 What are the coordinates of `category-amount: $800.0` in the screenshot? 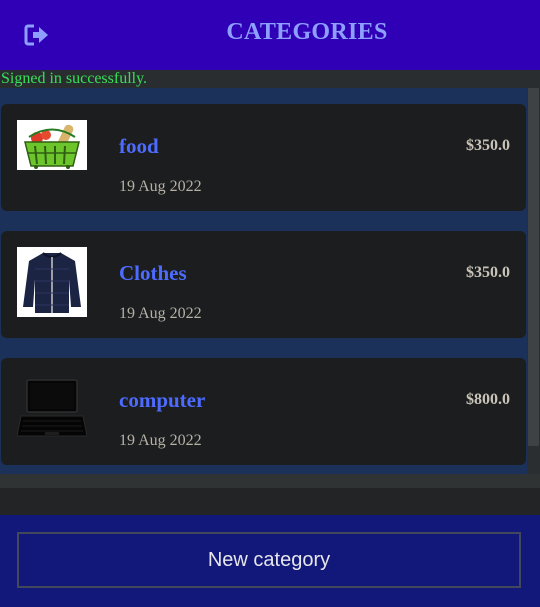 It's located at (488, 399).